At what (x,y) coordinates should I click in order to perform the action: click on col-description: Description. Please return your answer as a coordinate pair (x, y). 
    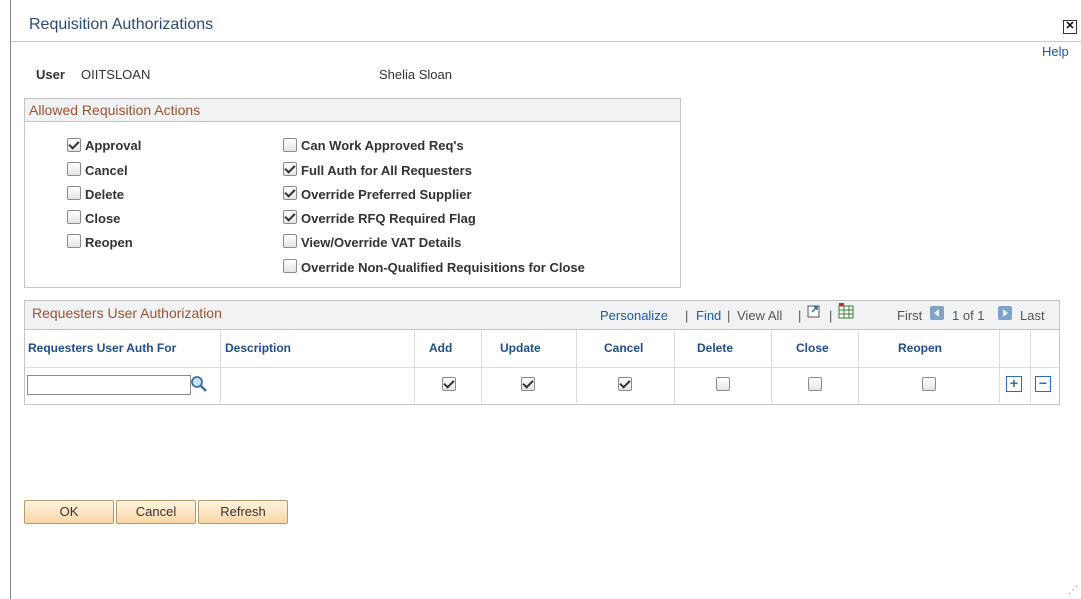
    Looking at the image, I should click on (258, 348).